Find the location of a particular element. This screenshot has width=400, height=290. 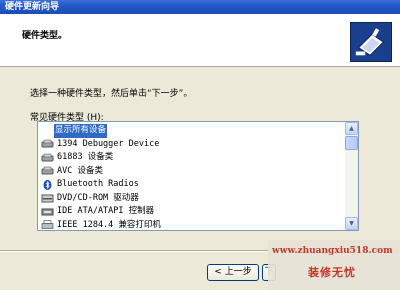

list-item-label: 61883 设备类 is located at coordinates (85, 157).